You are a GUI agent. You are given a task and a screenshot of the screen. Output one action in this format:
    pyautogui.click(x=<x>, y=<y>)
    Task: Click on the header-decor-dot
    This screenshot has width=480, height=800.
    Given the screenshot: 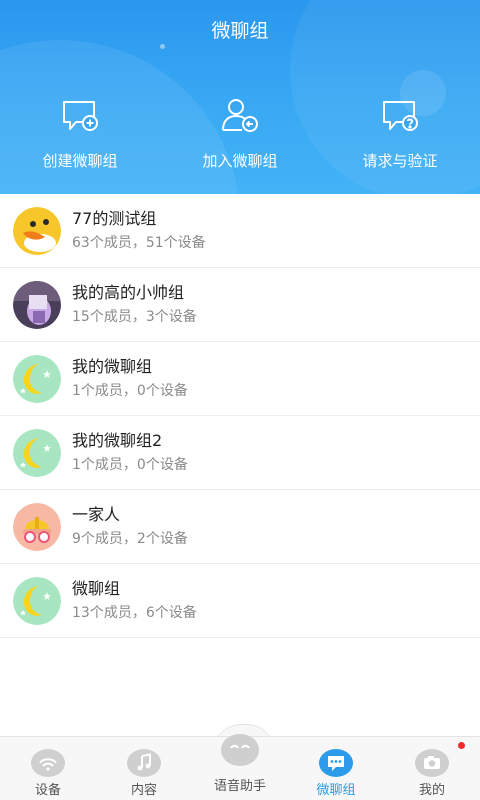 What is the action you would take?
    pyautogui.click(x=162, y=46)
    